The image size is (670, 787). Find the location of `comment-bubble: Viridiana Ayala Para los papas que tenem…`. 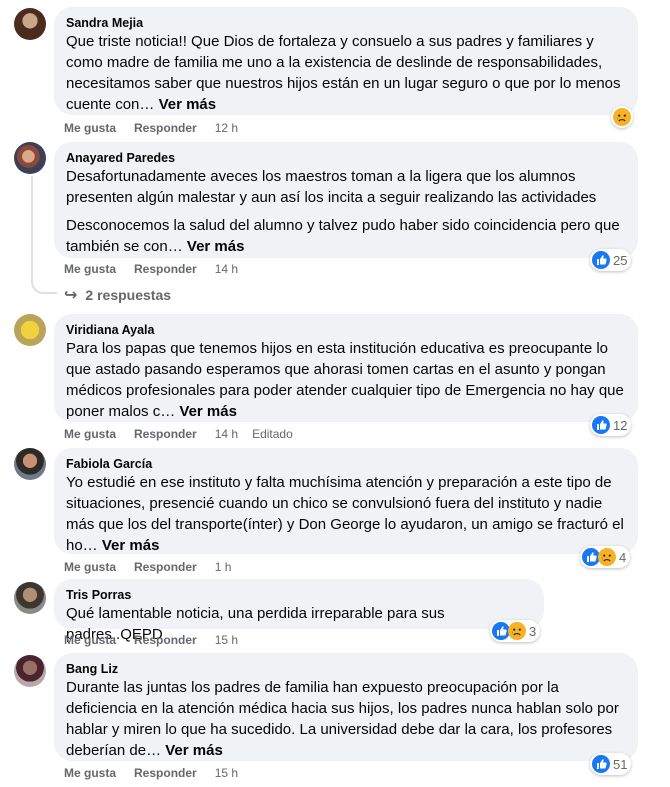

comment-bubble: Viridiana Ayala Para los papas que tenem… is located at coordinates (346, 368).